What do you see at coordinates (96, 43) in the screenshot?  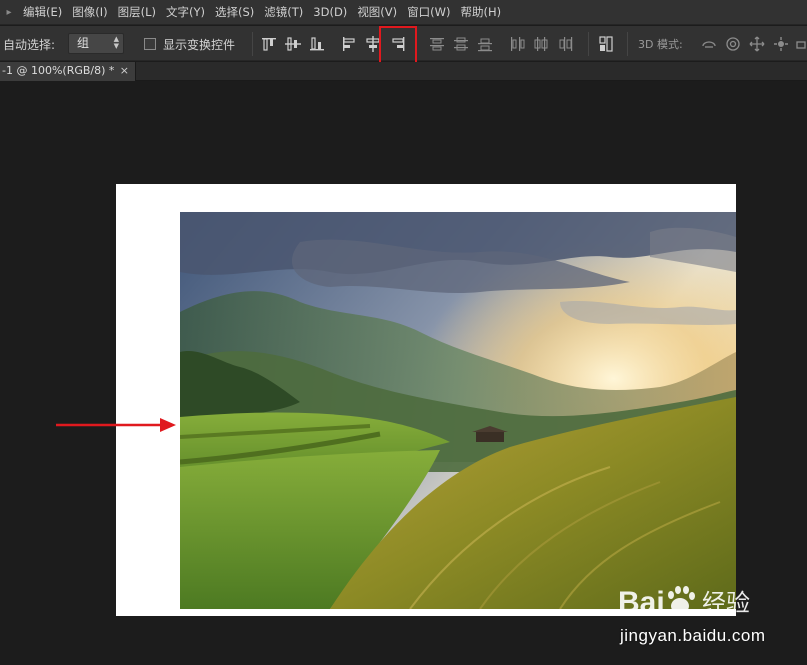 I see `auto-select-dropdown: 组 ▲ ▼` at bounding box center [96, 43].